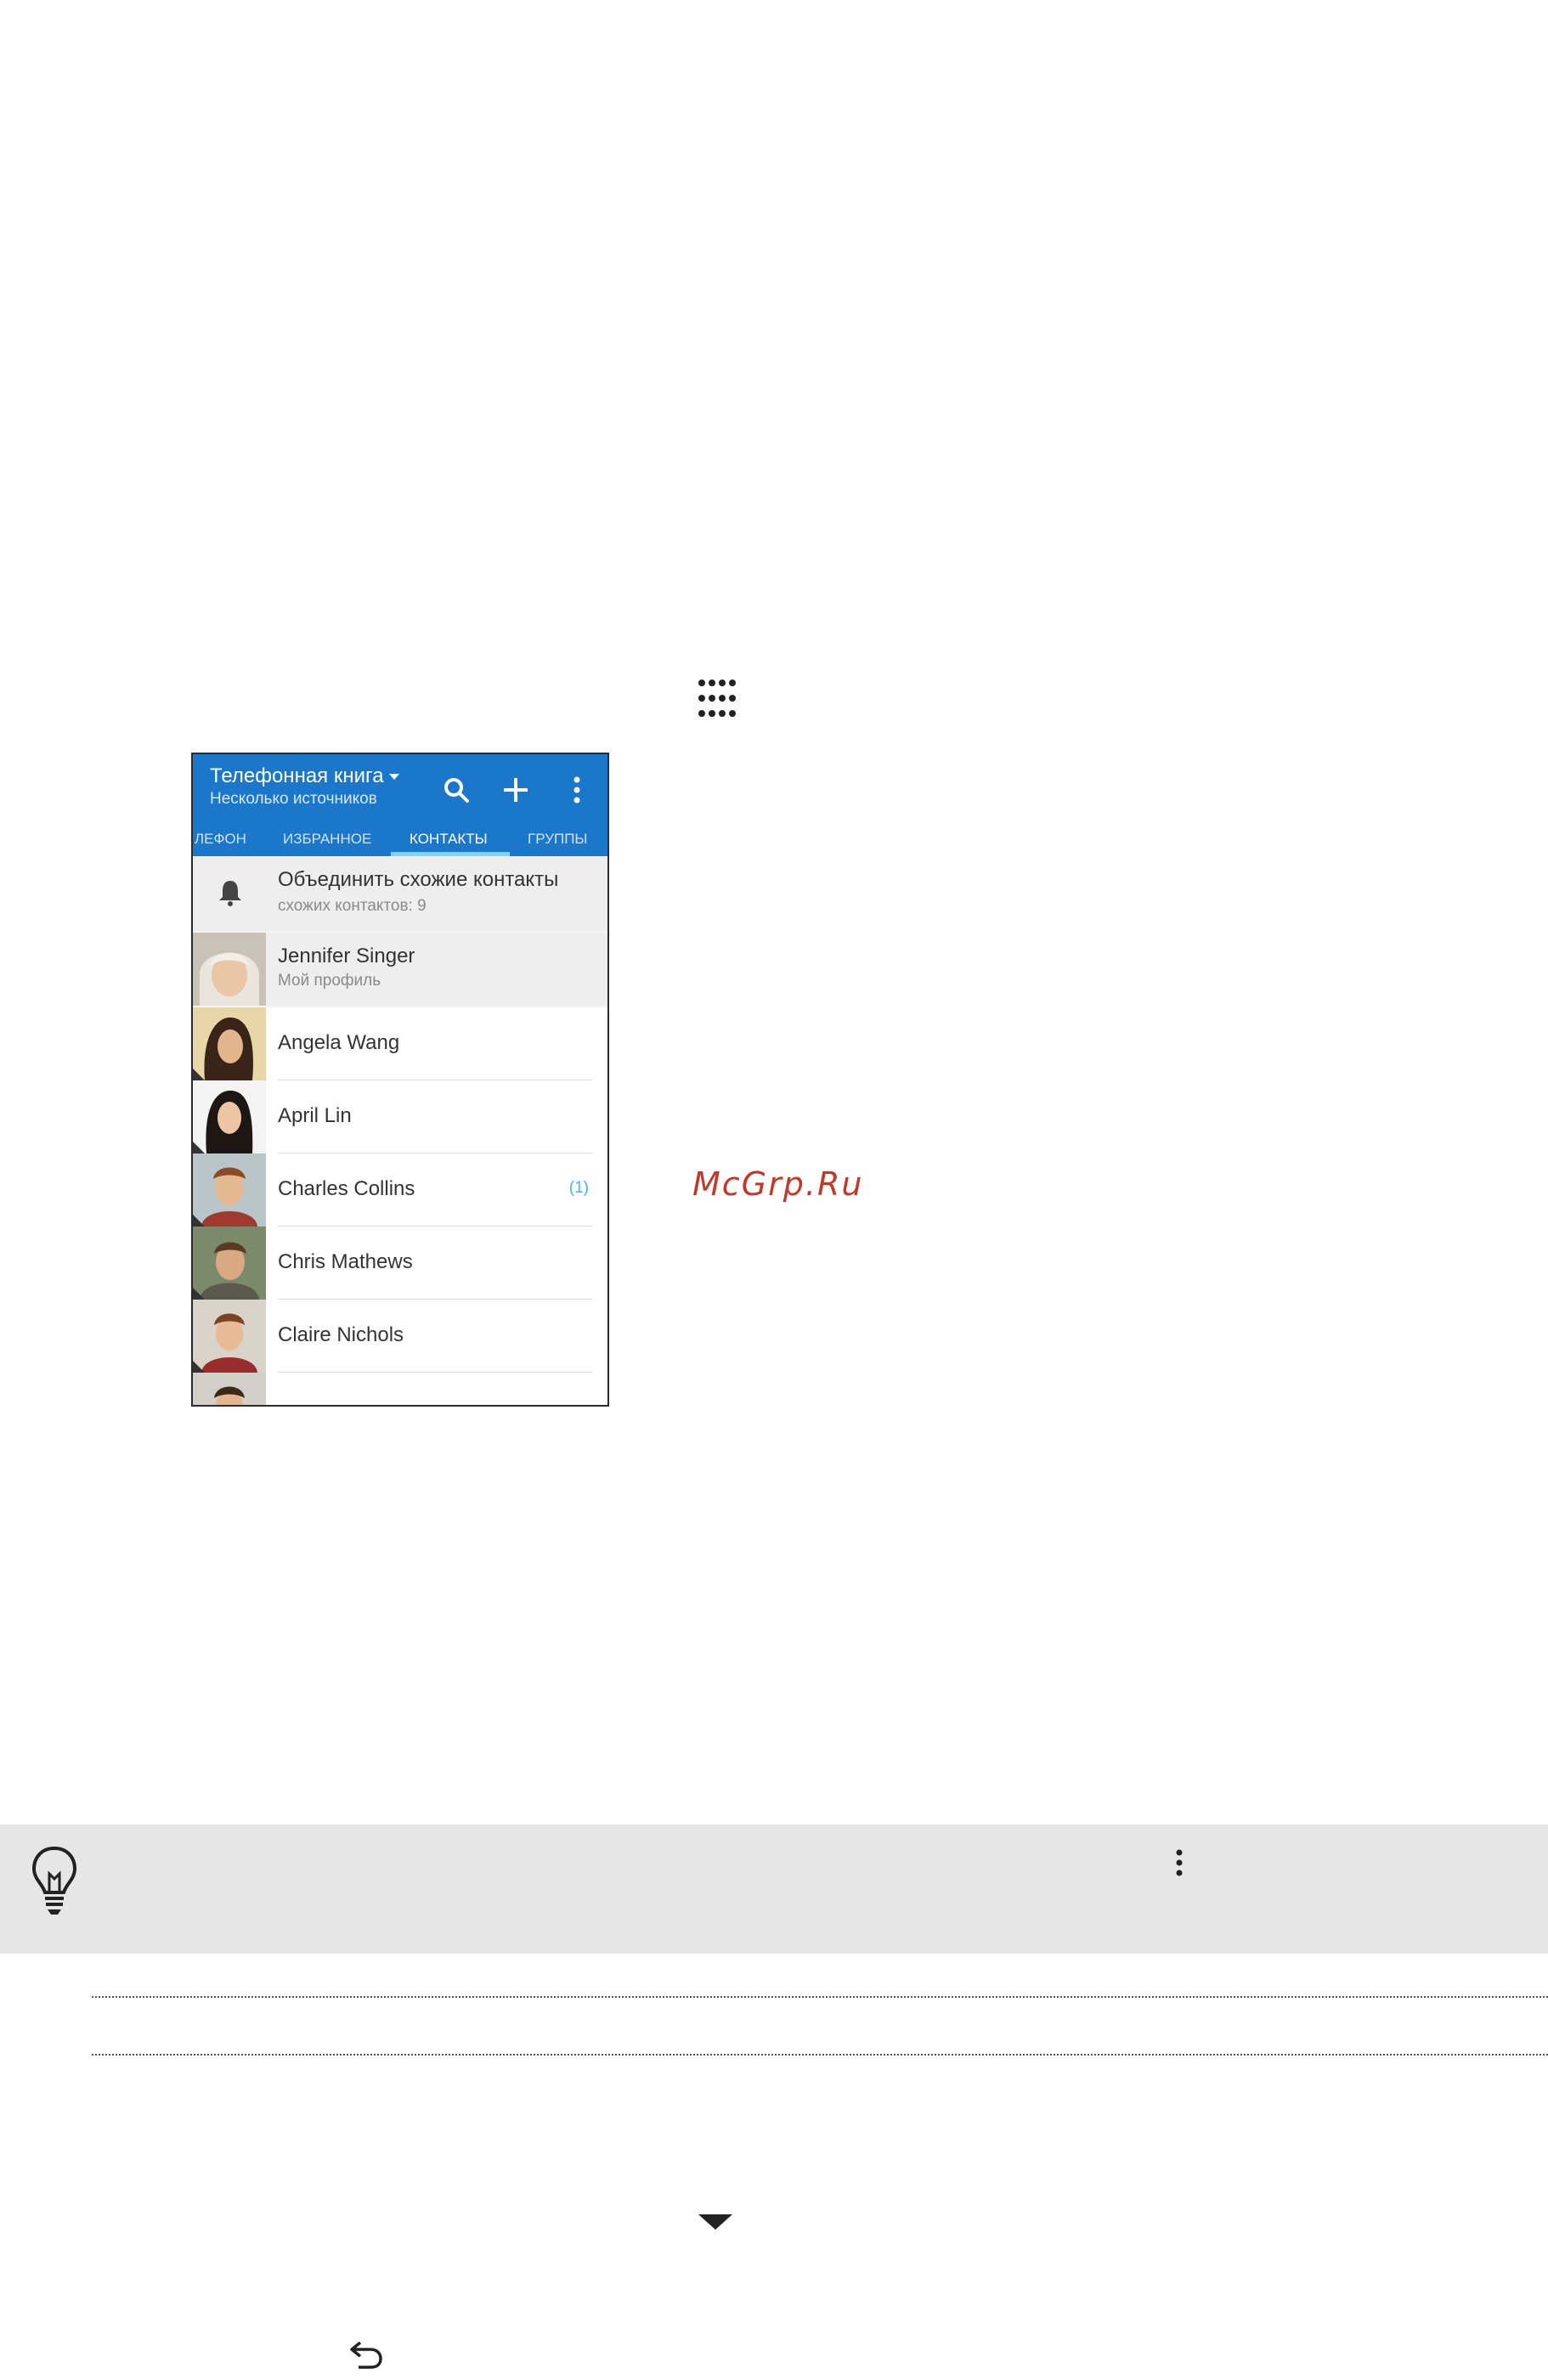  Describe the element at coordinates (54, 1881) in the screenshot. I see `lightbulb-icon` at that location.